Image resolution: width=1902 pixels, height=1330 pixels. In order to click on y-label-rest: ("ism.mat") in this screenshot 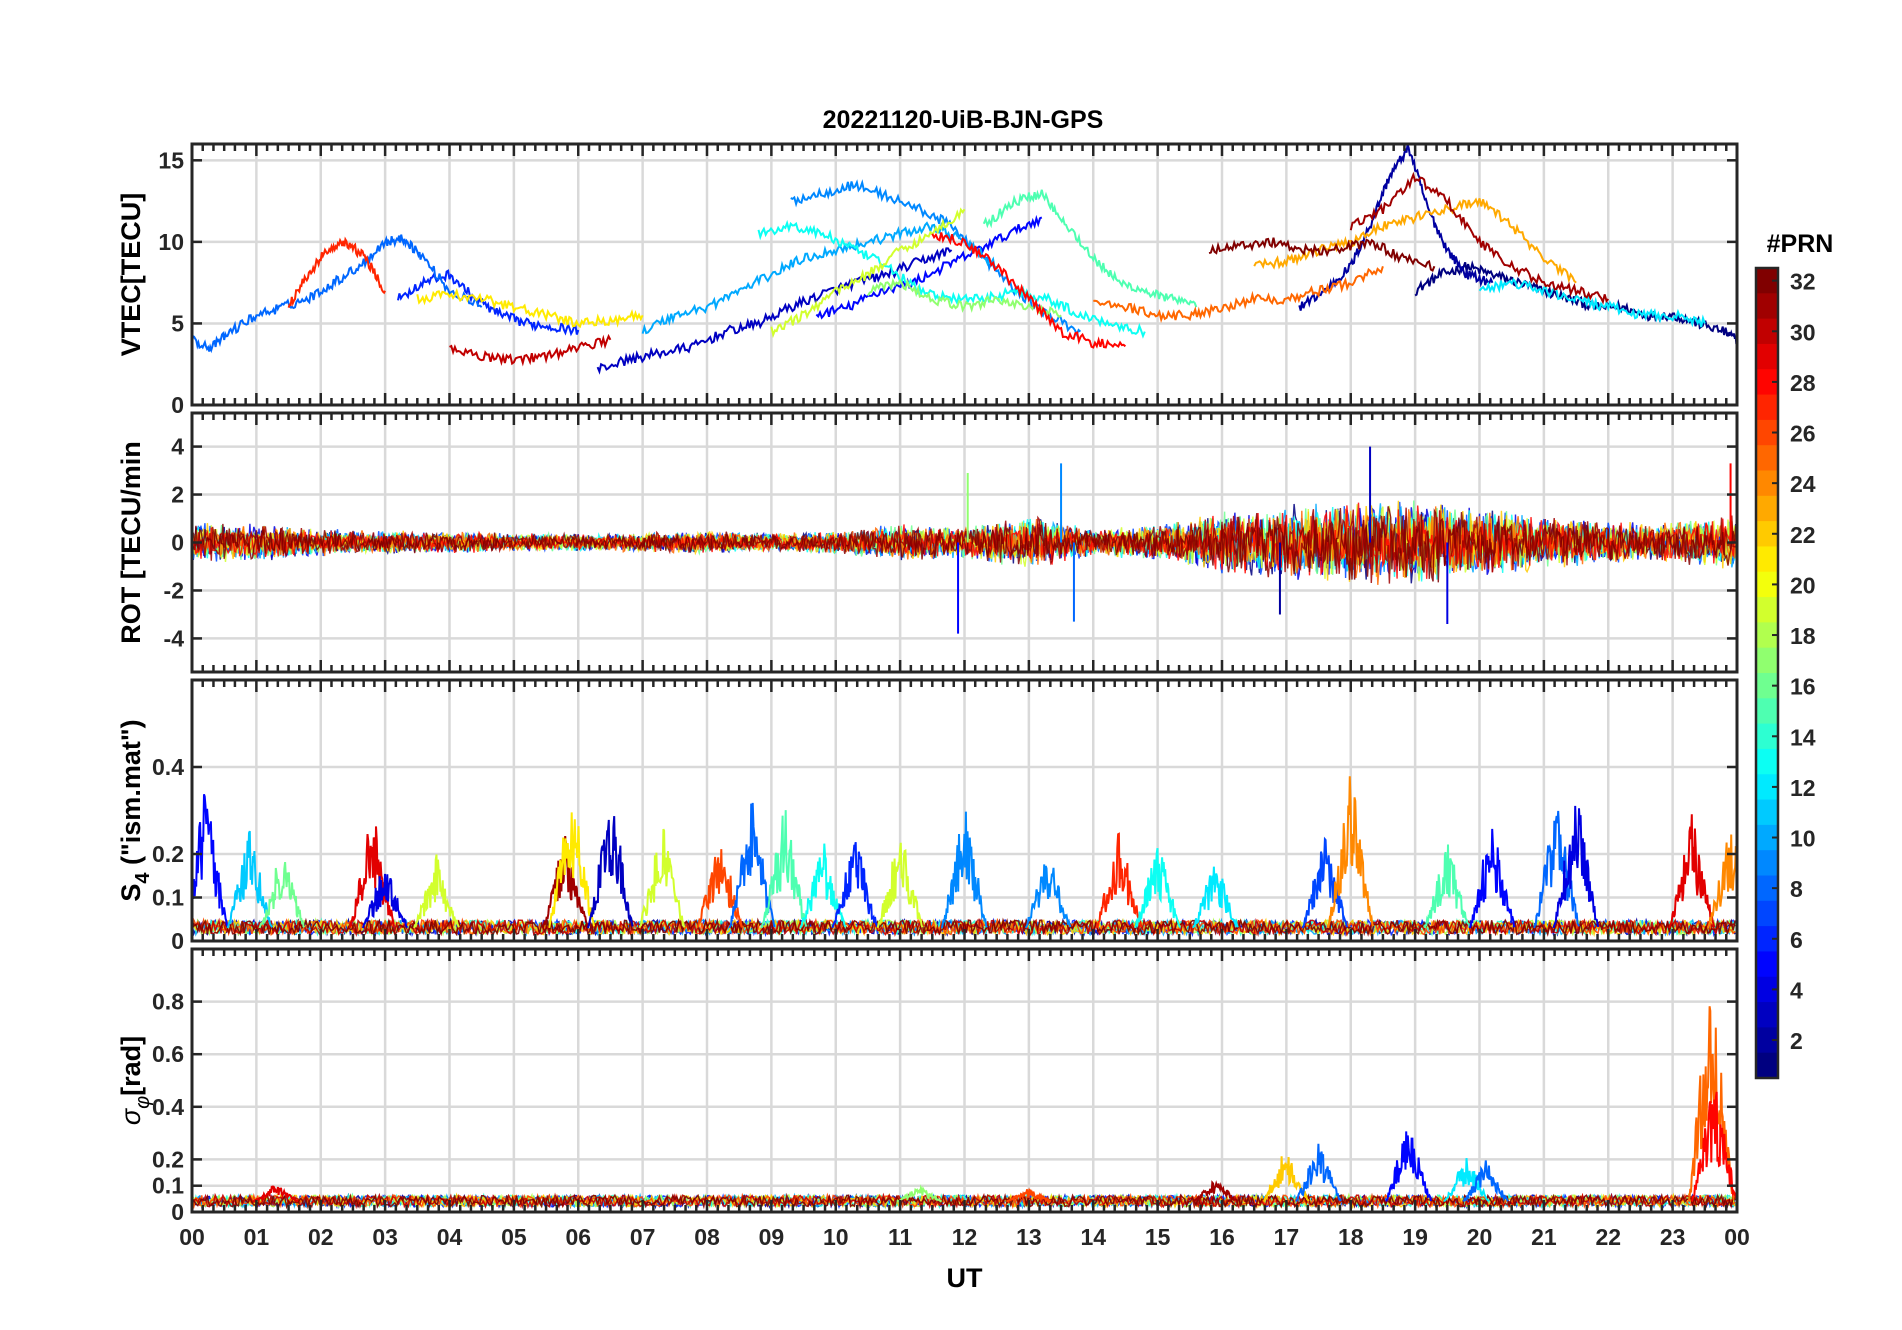, I will do `click(131, 795)`.